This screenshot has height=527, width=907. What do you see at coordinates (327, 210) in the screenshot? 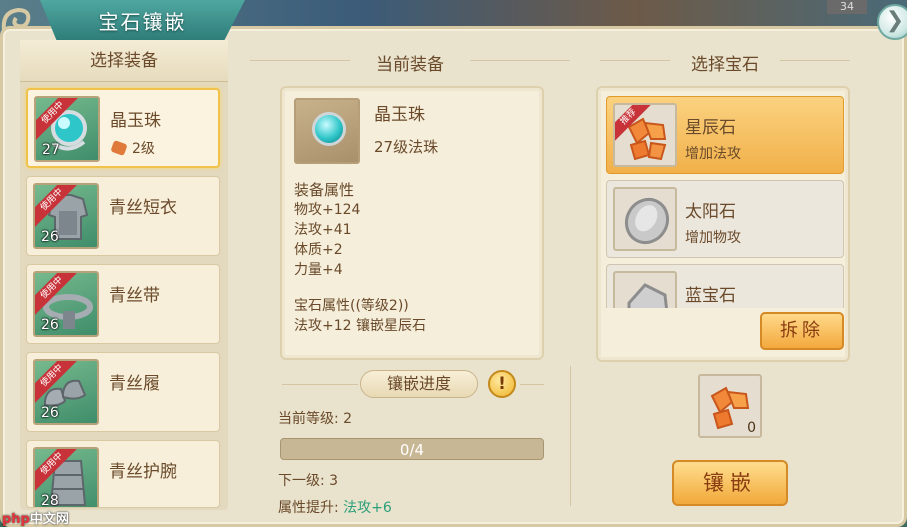
I see `attr-line: 物攻+124` at bounding box center [327, 210].